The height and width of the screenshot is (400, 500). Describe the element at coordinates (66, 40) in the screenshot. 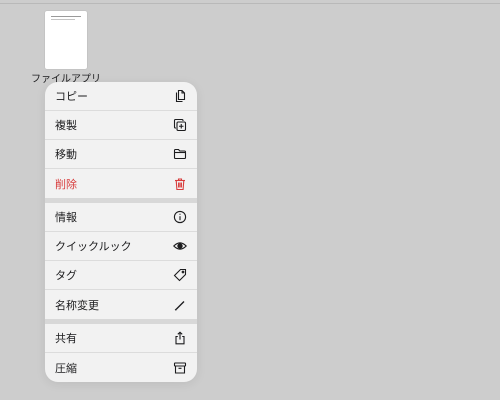

I see `file-thumbnail` at that location.